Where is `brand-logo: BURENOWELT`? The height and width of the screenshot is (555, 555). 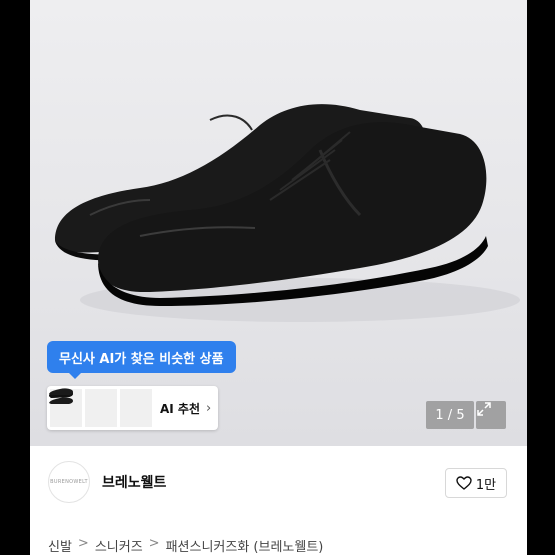 brand-logo: BURENOWELT is located at coordinates (69, 482).